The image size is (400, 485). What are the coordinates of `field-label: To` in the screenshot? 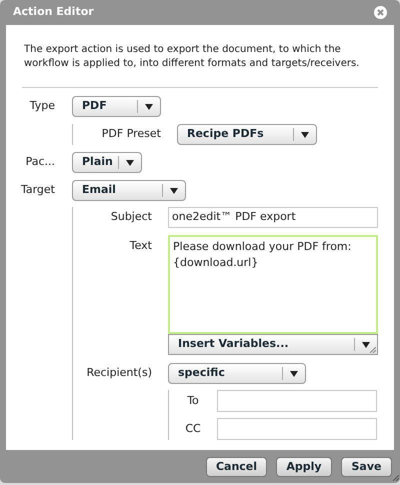 It's located at (193, 400).